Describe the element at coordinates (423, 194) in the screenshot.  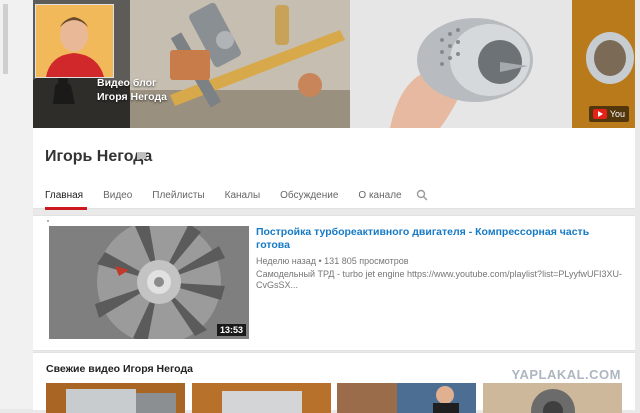
I see `search-icon` at that location.